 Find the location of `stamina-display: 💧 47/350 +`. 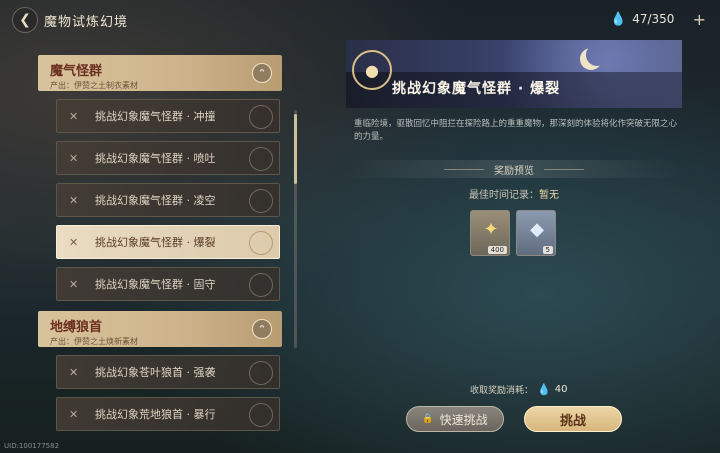

stamina-display: 💧 47/350 + is located at coordinates (658, 19).